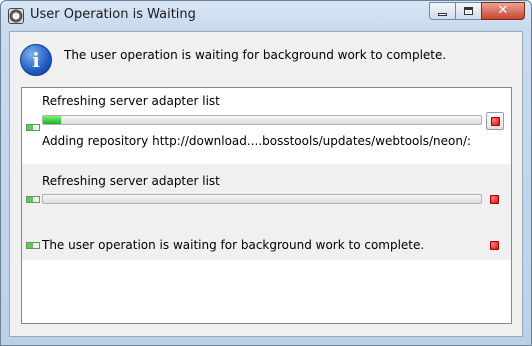 The image size is (532, 346). I want to click on window-title: User Operation is Waiting, so click(113, 14).